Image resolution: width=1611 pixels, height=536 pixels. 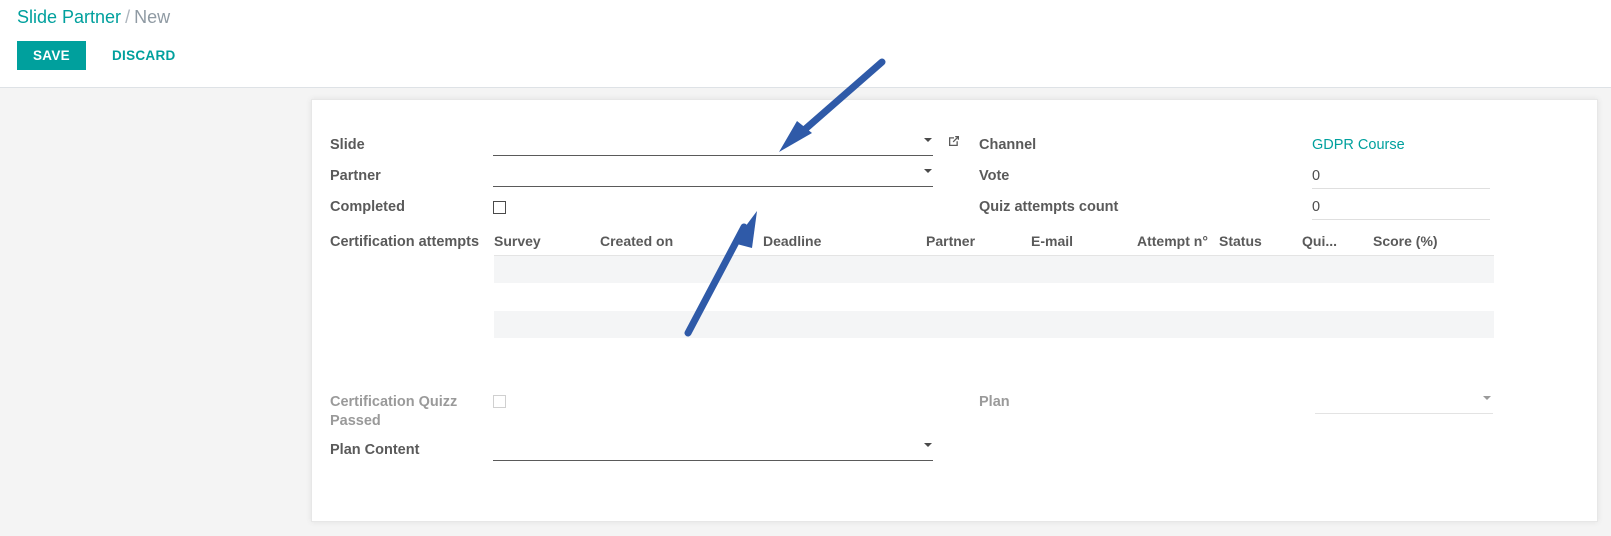 What do you see at coordinates (994, 402) in the screenshot?
I see `field-label-plan: Plan` at bounding box center [994, 402].